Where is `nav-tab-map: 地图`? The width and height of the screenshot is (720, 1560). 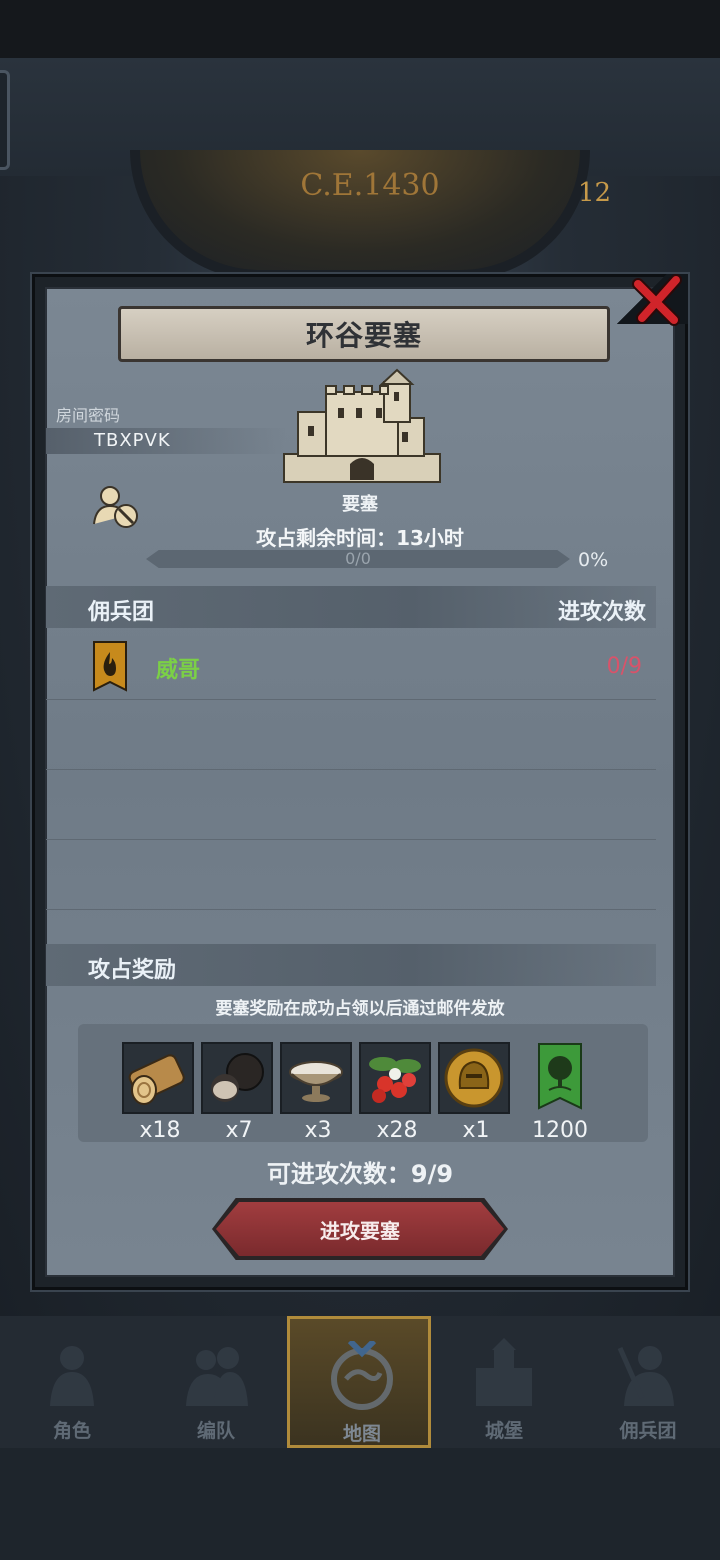 nav-tab-map: 地图 is located at coordinates (359, 1382).